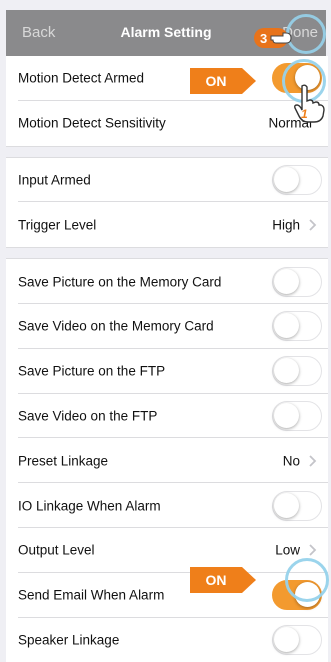 This screenshot has height=662, width=331. I want to click on row-save-video-memory-card: Save Video on the Memory Card, so click(167, 326).